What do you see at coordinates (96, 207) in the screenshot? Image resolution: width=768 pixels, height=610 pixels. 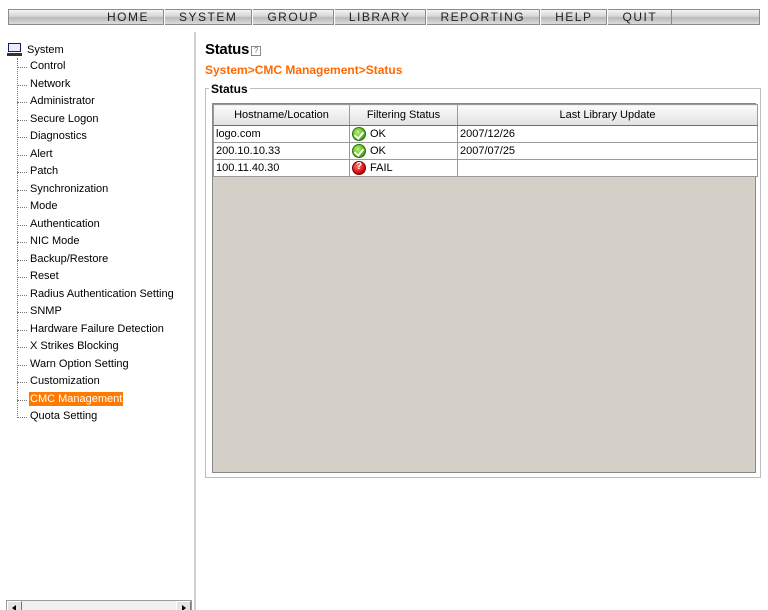 I see `sidebar-item-mode: Mode` at bounding box center [96, 207].